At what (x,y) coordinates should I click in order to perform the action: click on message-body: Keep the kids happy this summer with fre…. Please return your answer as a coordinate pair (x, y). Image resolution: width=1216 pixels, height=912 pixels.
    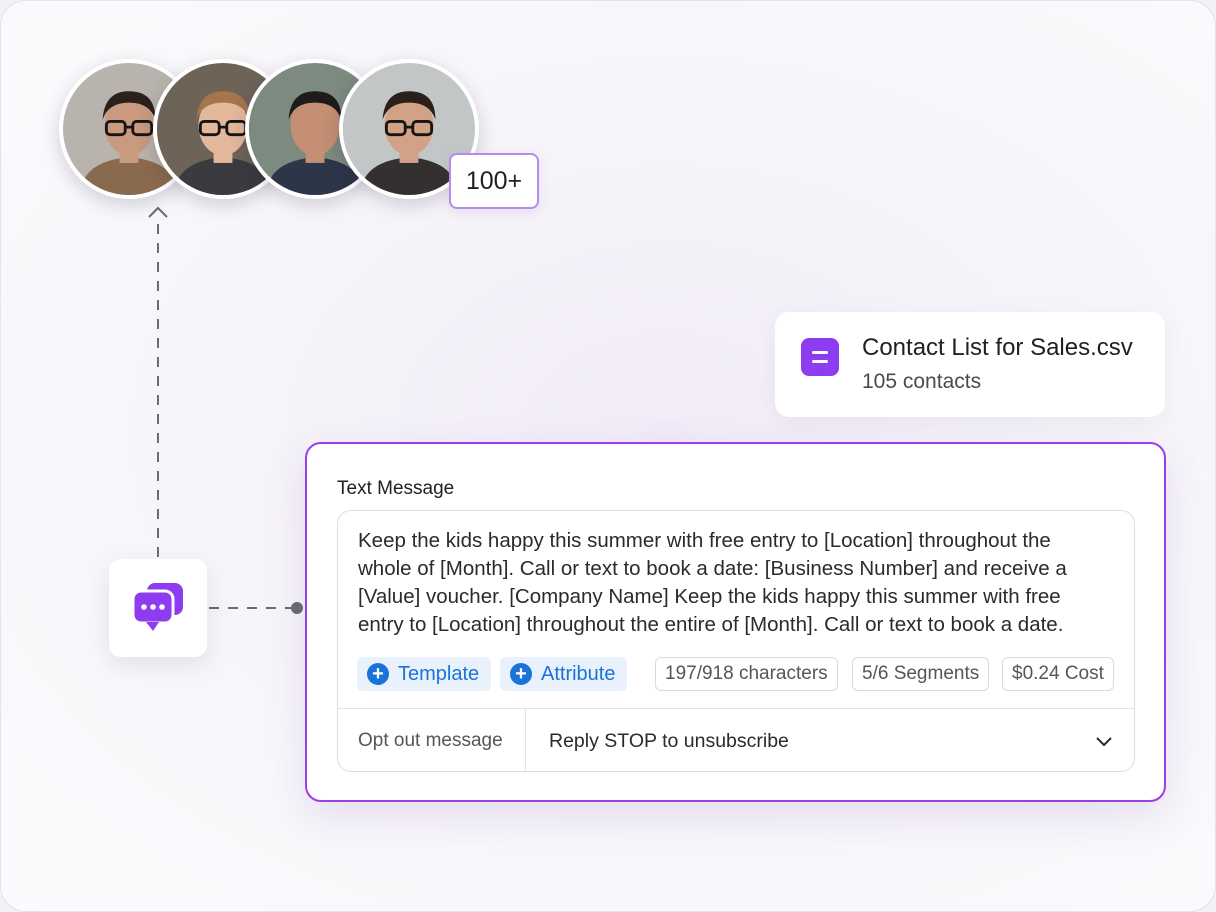
    Looking at the image, I should click on (728, 583).